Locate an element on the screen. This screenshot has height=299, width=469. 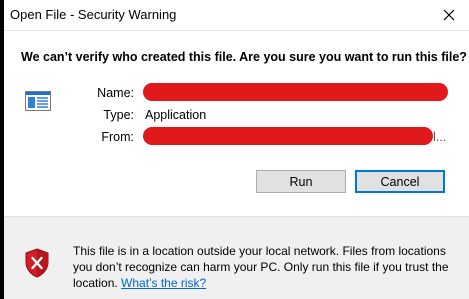
close-icon is located at coordinates (449, 15).